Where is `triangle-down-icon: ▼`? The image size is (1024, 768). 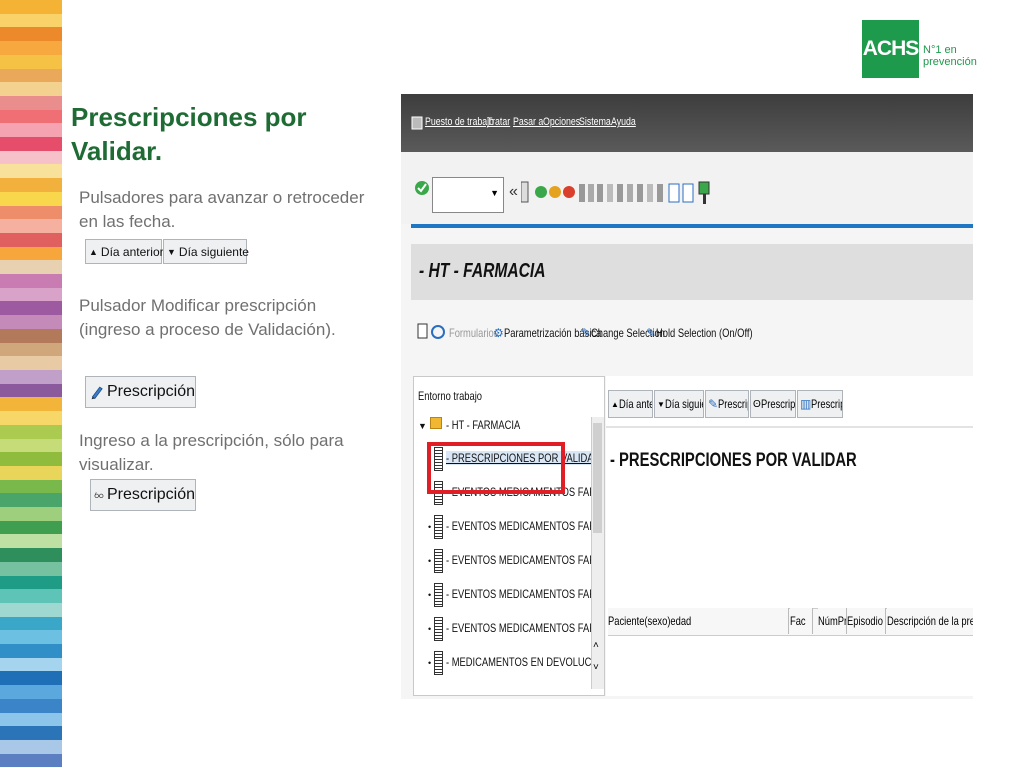
triangle-down-icon: ▼ is located at coordinates (661, 404).